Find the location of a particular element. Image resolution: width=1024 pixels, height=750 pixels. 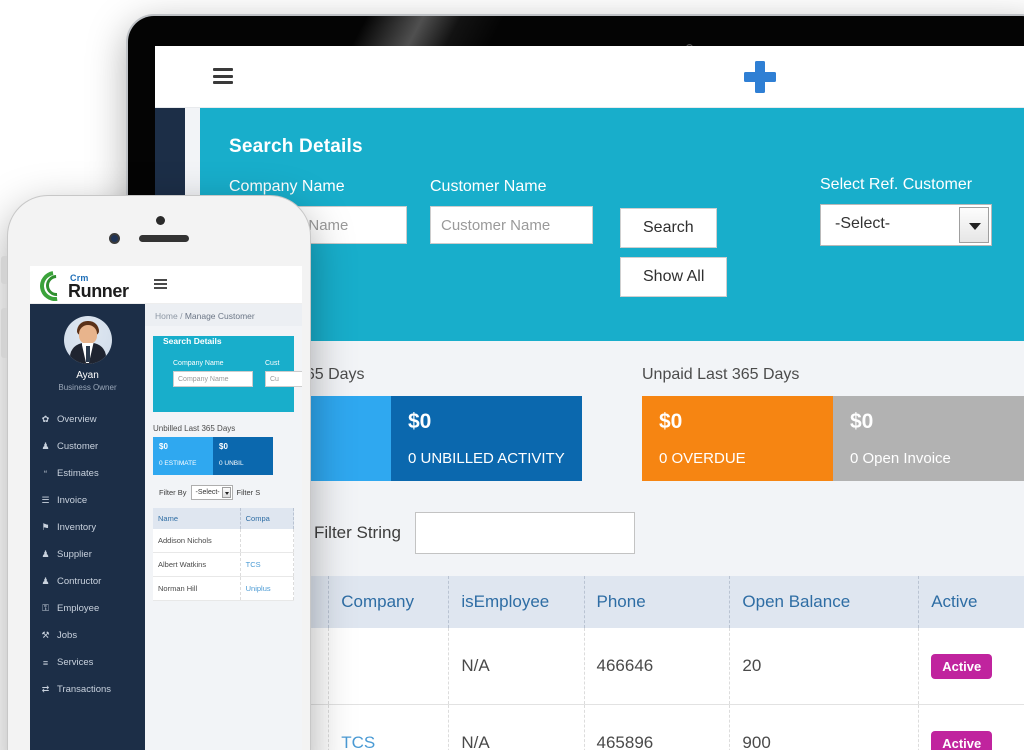

sidebar-item-overview: ✿ Overview is located at coordinates (87, 419).